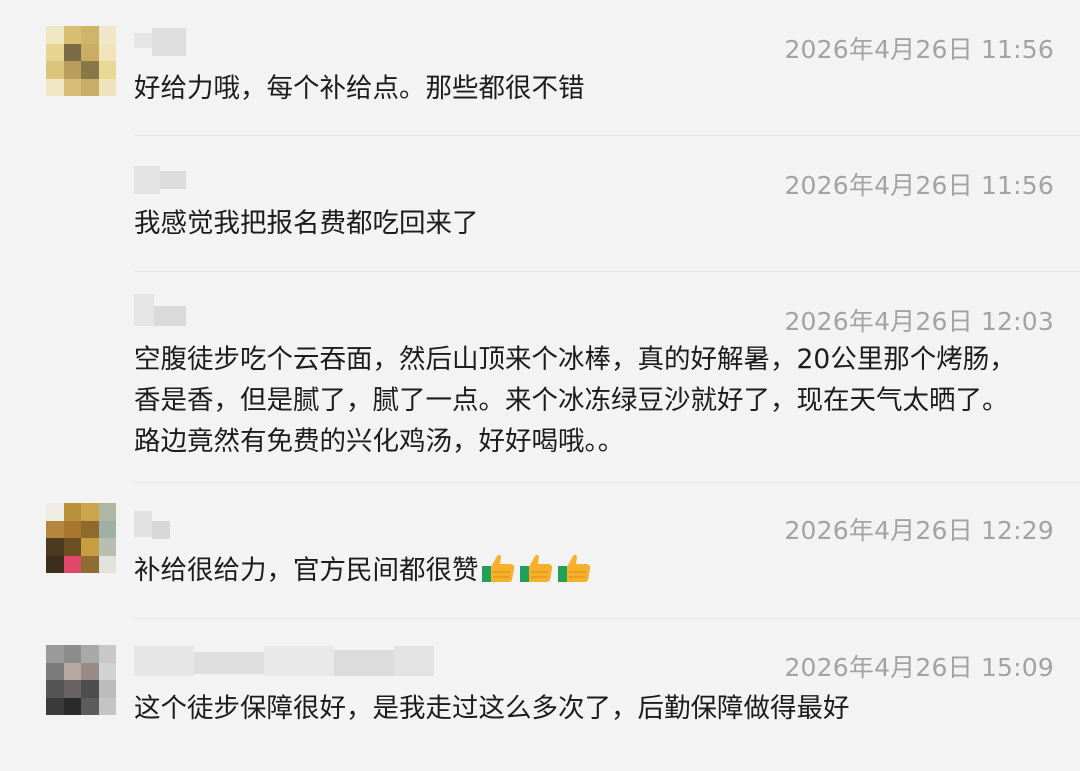  Describe the element at coordinates (379, 441) in the screenshot. I see `comment-text-line: 路边竟然有免费的兴化鸡汤，好好喝哦。。` at that location.